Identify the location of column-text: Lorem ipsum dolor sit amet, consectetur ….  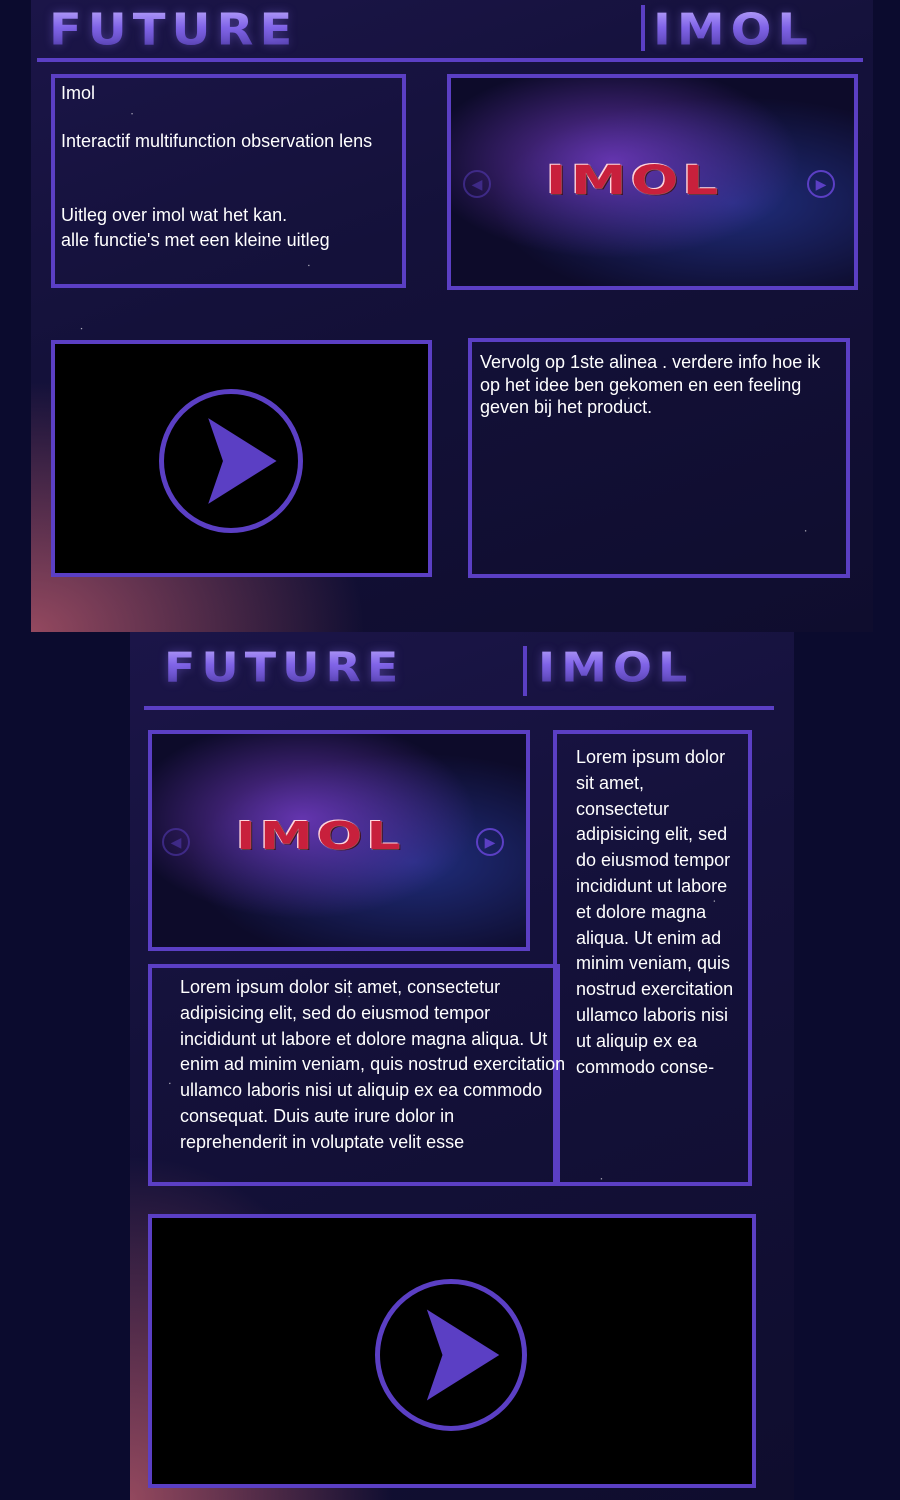
(655, 912).